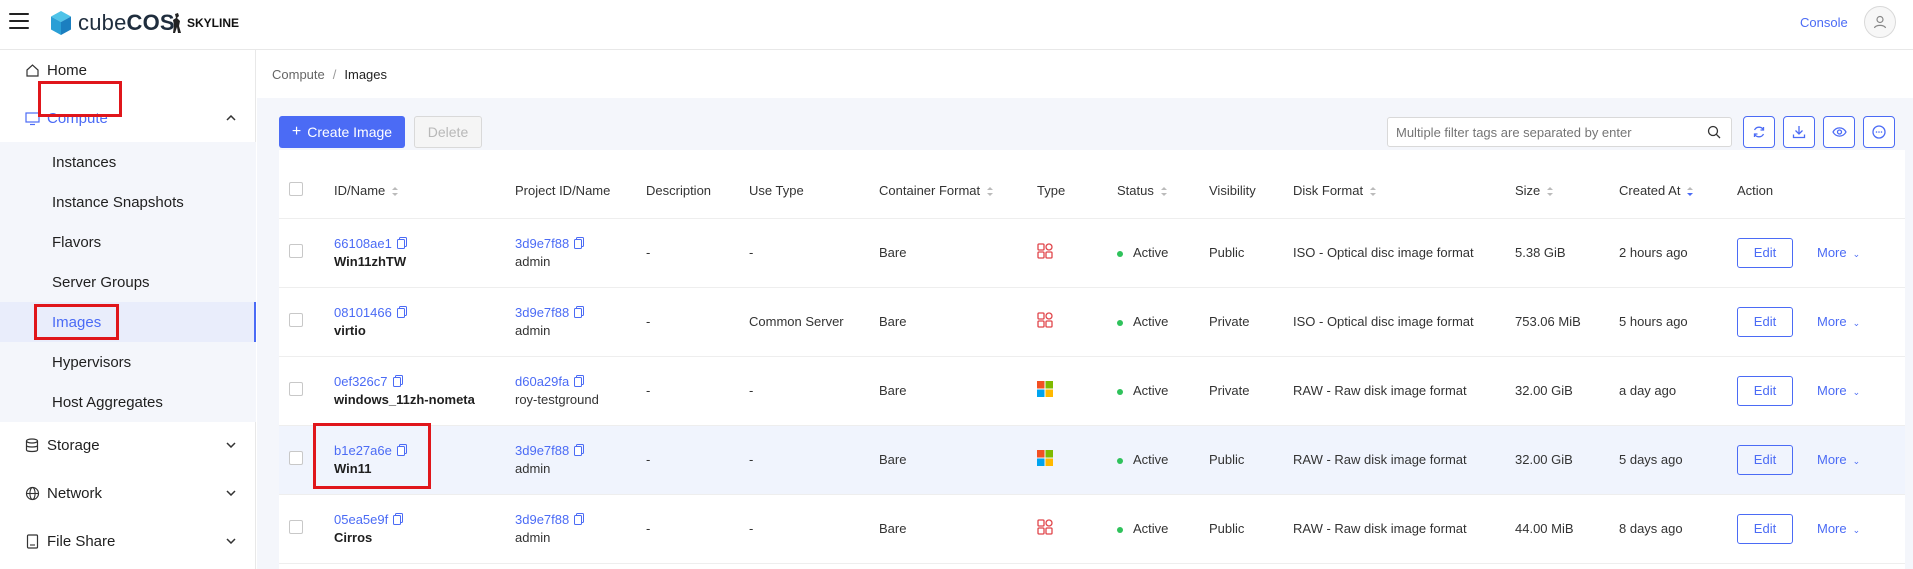  I want to click on refresh-button, so click(1759, 132).